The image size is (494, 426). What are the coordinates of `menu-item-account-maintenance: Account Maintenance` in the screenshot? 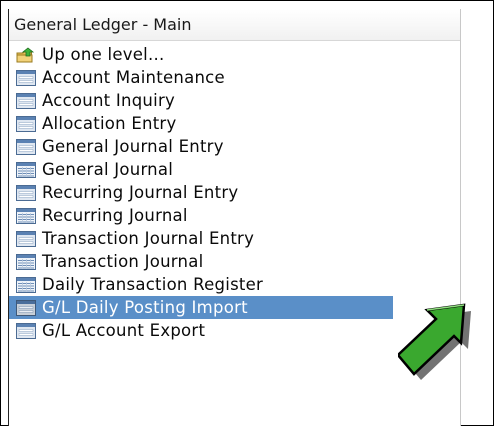 It's located at (234, 77).